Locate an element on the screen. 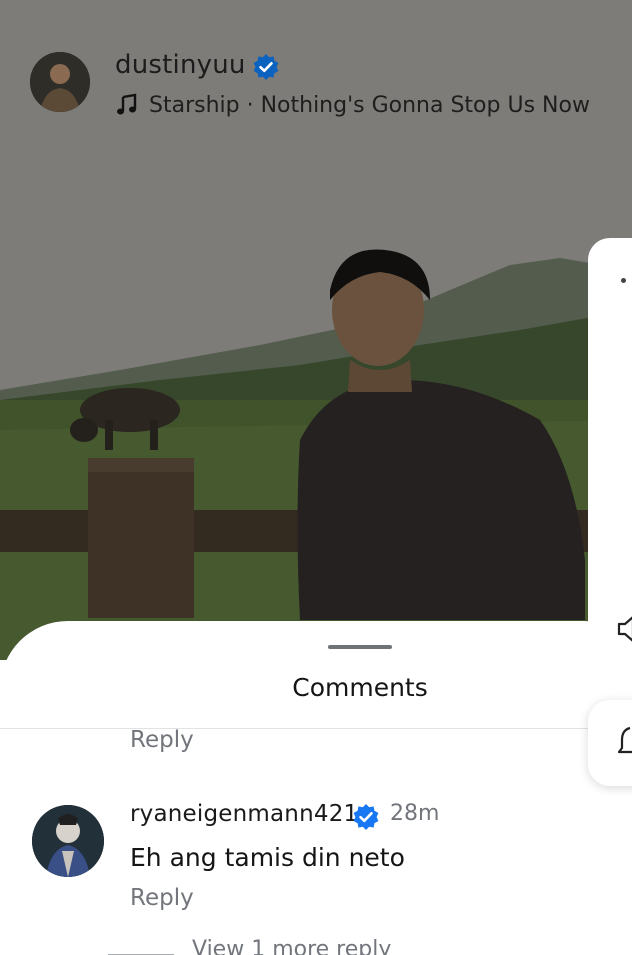  notification-card is located at coordinates (610, 743).